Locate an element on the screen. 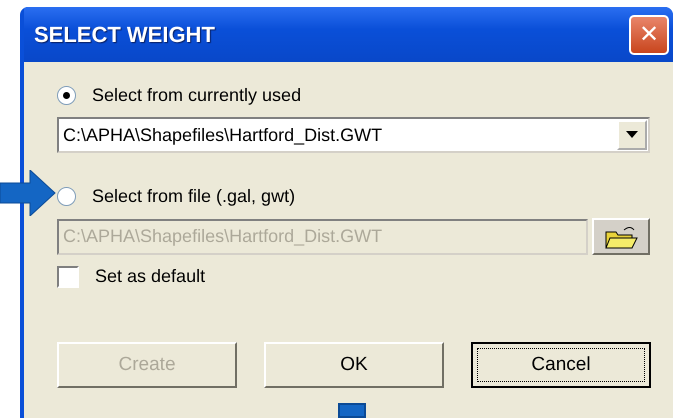  path-dropdown: C:\APHA\Shapefiles\Hartford_Dist.GWT is located at coordinates (353, 135).